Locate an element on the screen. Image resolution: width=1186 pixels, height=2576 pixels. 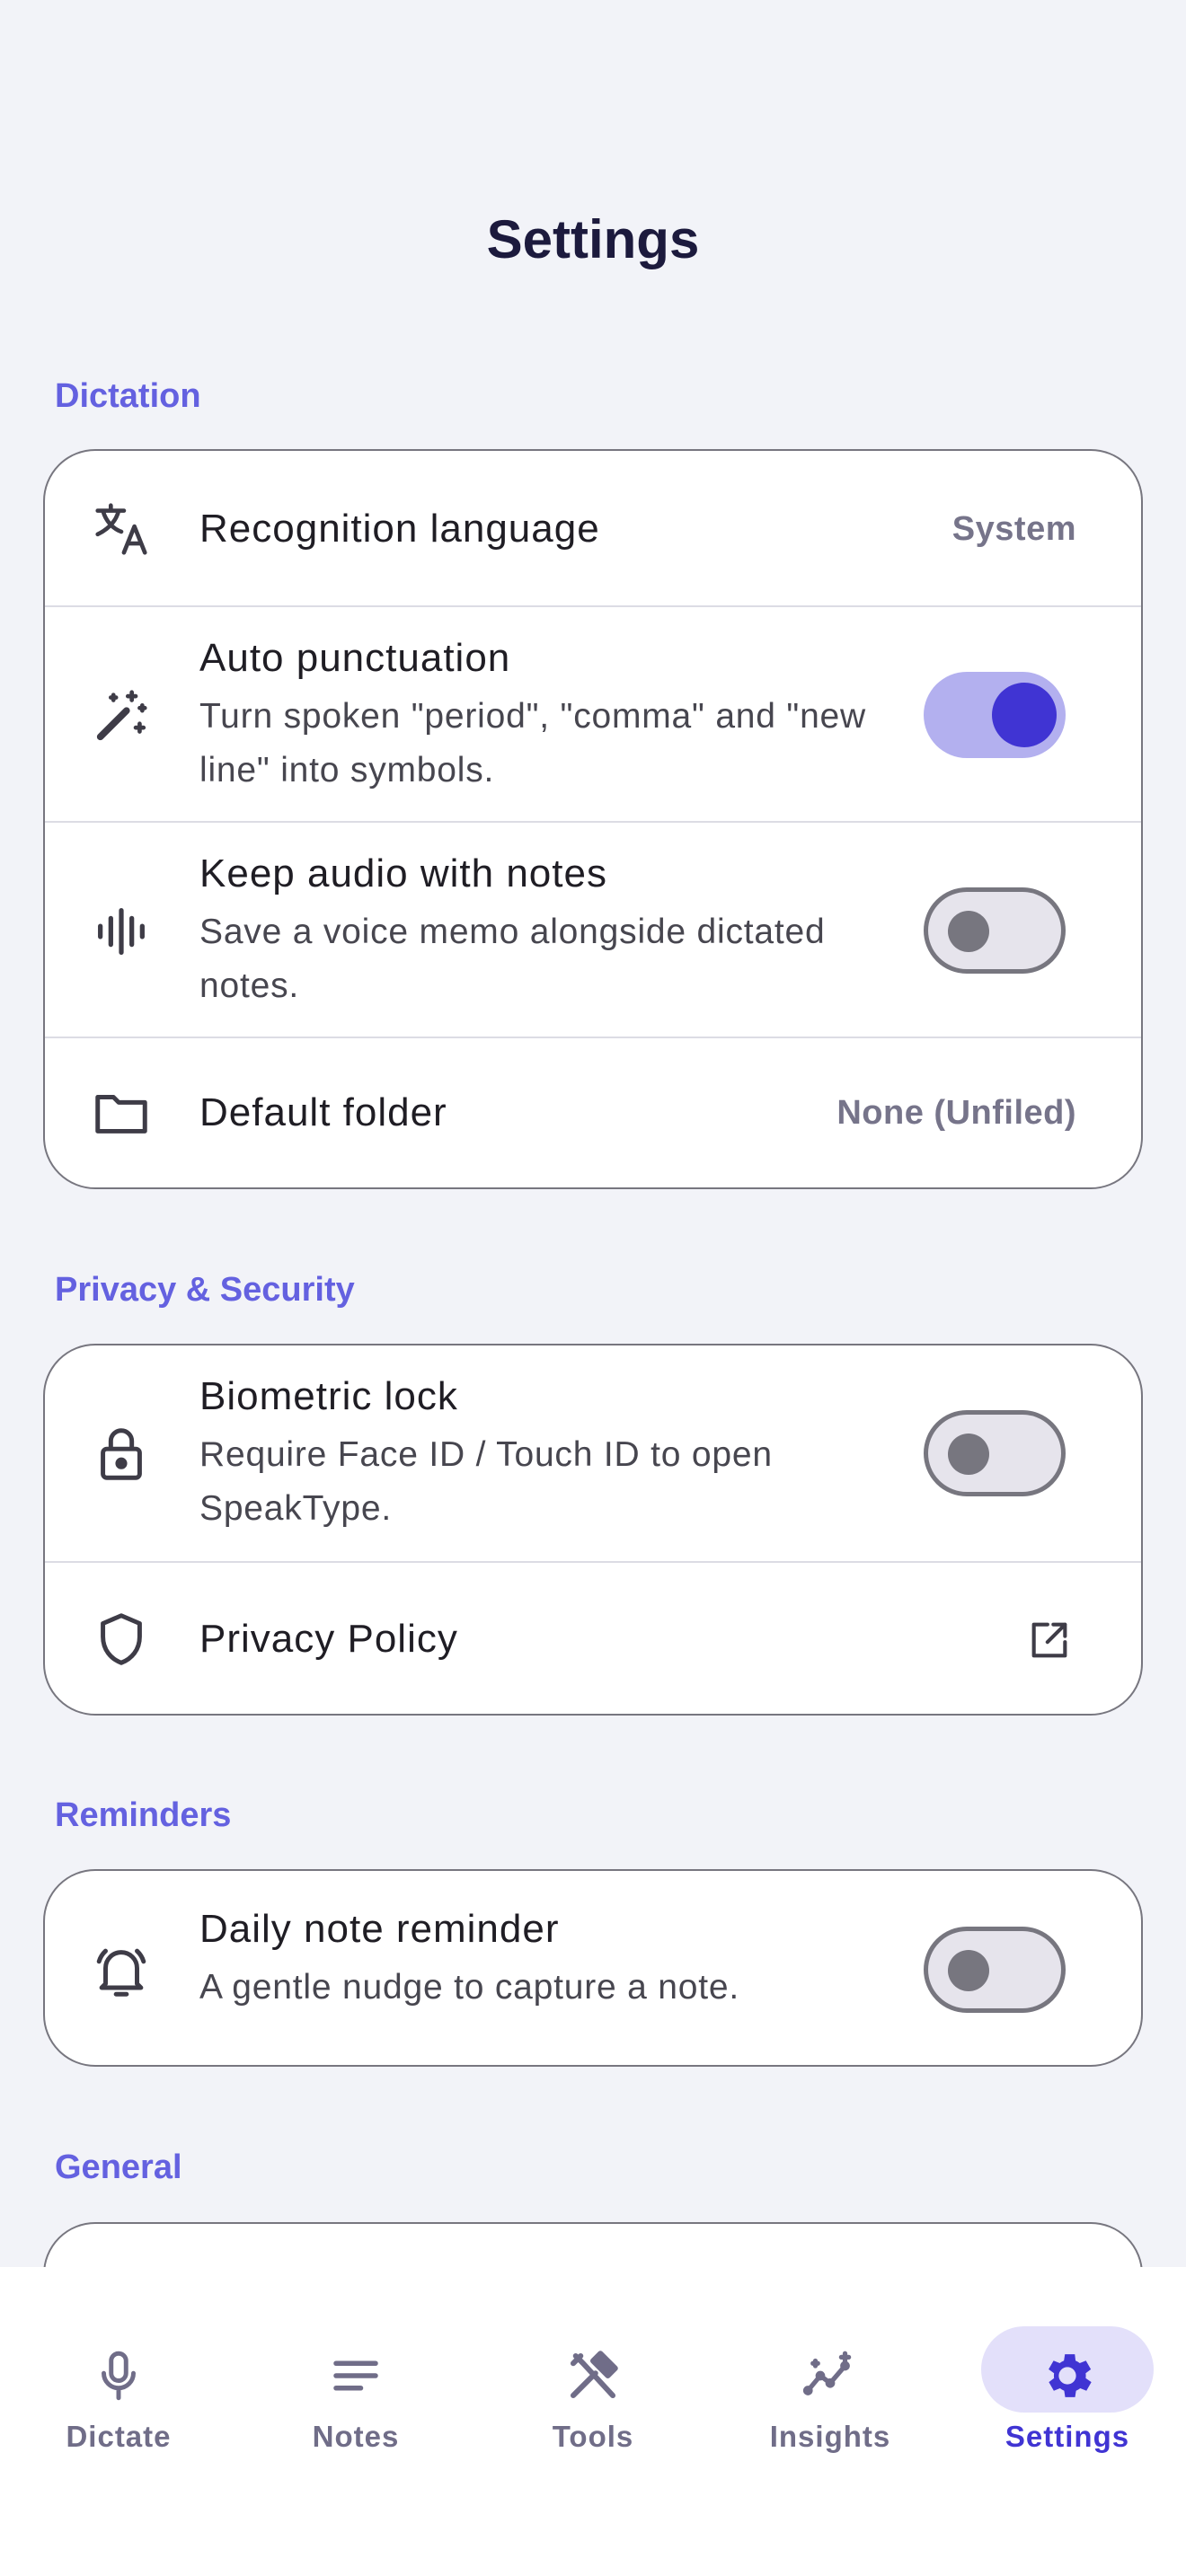
section-label-general: General is located at coordinates (118, 2167).